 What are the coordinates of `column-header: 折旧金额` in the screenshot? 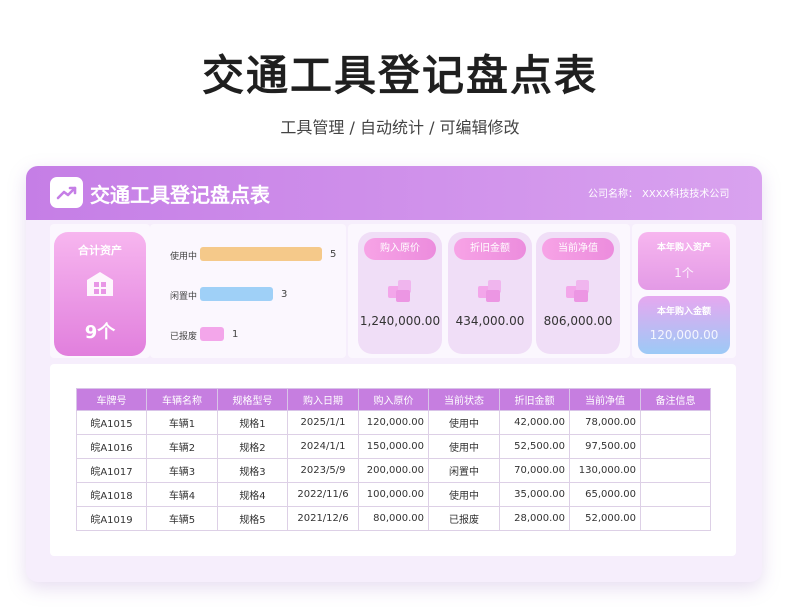 It's located at (534, 399).